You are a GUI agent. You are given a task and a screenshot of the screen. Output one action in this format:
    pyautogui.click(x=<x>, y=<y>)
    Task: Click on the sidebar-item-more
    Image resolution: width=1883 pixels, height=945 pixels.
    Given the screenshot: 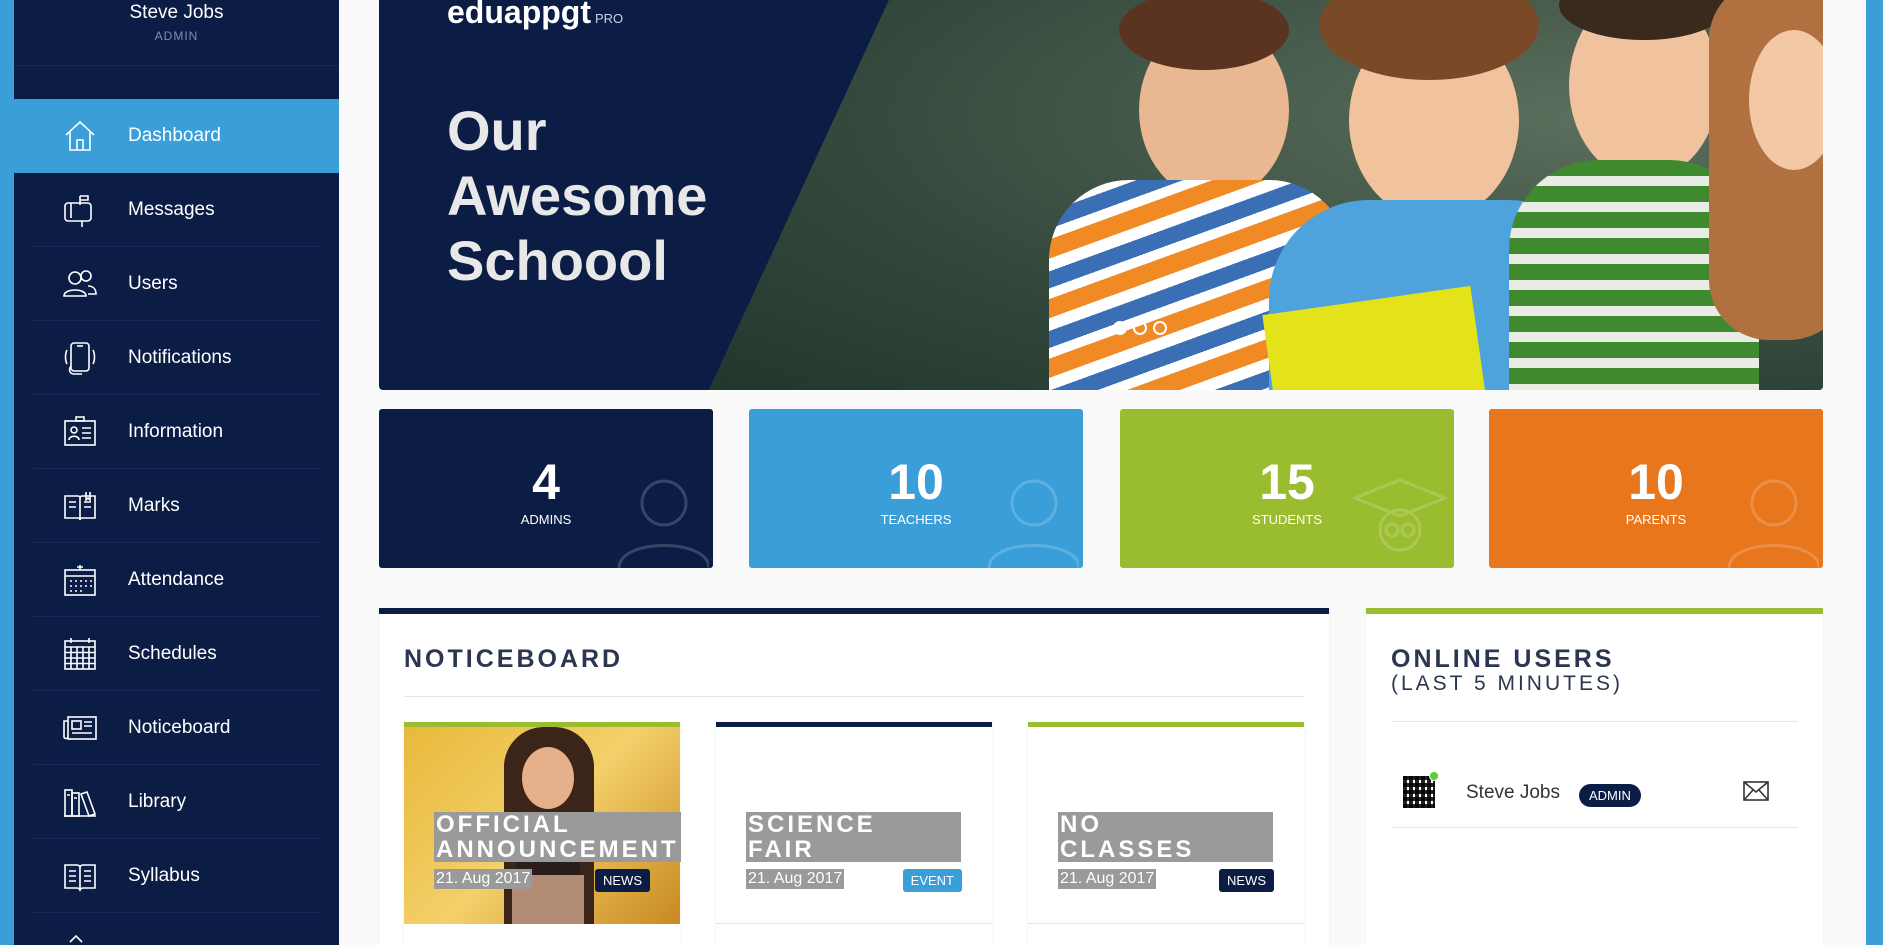 What is the action you would take?
    pyautogui.click(x=176, y=929)
    